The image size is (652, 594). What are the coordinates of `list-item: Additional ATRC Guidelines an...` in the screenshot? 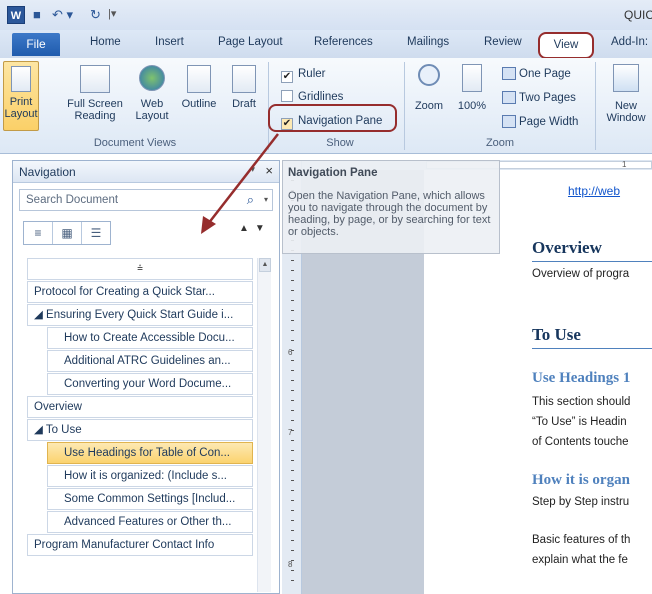 It's located at (150, 361).